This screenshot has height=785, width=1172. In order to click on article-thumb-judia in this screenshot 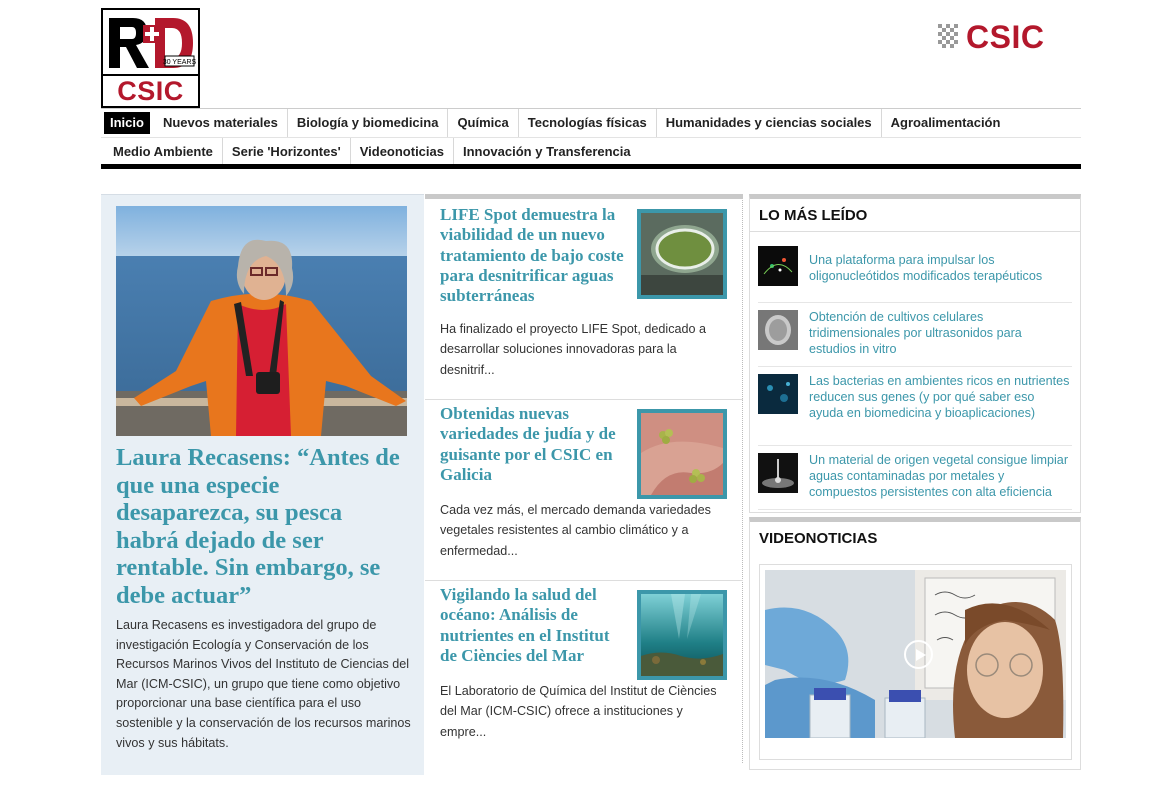, I will do `click(682, 454)`.